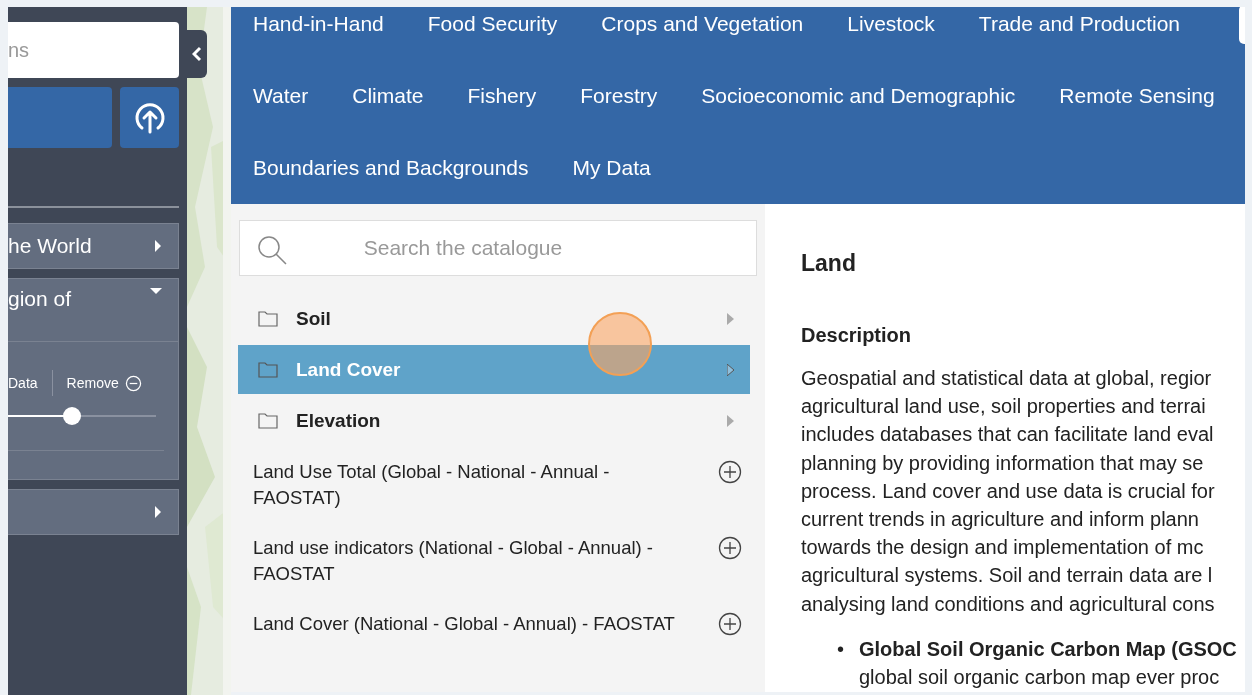 Image resolution: width=1252 pixels, height=695 pixels. I want to click on nav-link: Climate, so click(388, 96).